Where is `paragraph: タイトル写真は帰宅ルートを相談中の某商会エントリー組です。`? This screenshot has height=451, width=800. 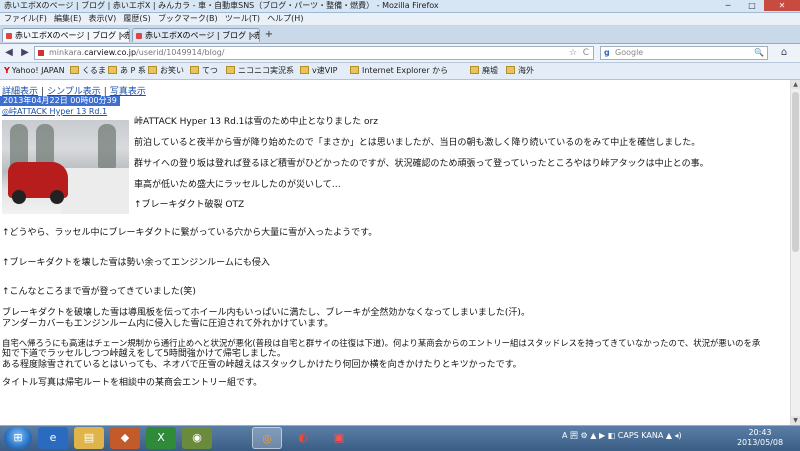 paragraph: タイトル写真は帰宅ルートを相談中の某商会エントリー組です。 is located at coordinates (132, 383).